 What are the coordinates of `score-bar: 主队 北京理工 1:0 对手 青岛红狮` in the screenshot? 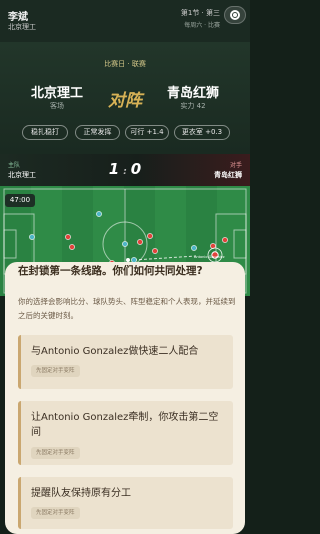 It's located at (125, 170).